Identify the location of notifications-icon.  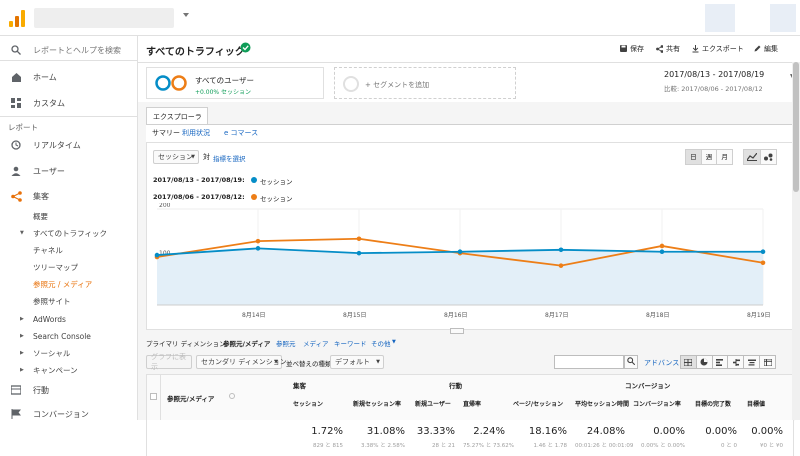
(720, 18).